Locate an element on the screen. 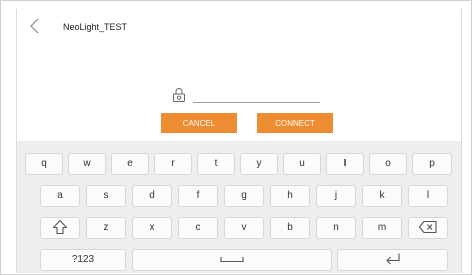  key-p: p is located at coordinates (432, 164).